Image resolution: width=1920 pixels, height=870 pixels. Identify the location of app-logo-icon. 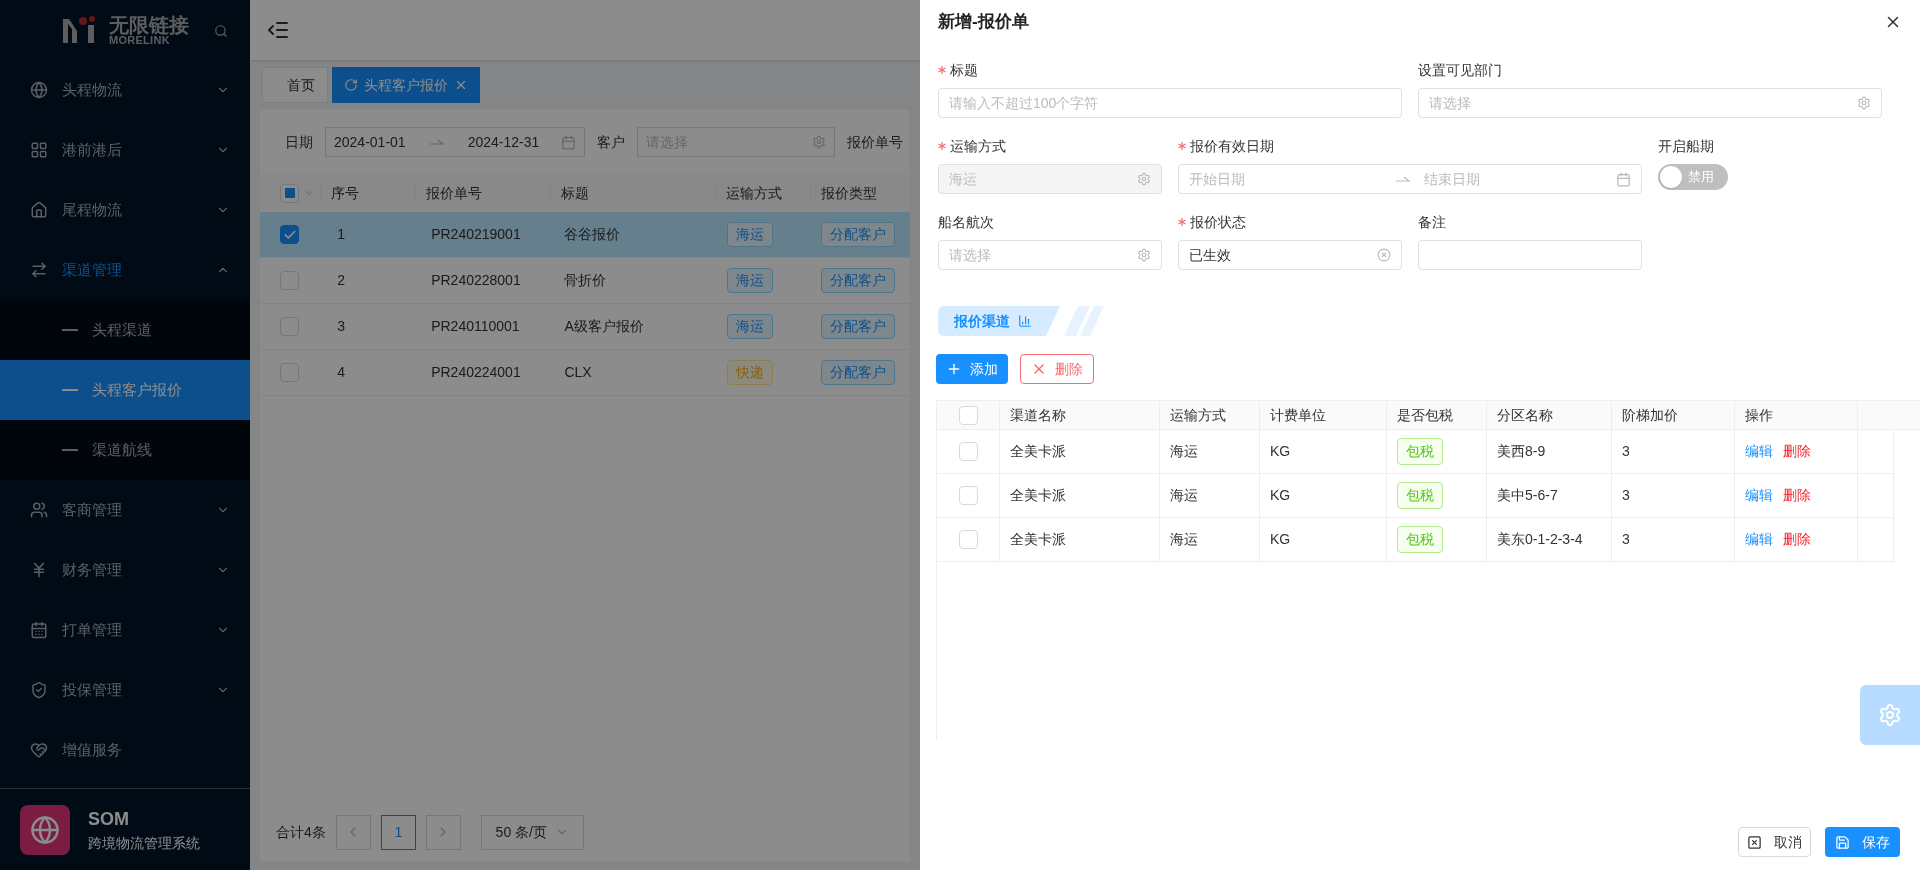
(45, 829).